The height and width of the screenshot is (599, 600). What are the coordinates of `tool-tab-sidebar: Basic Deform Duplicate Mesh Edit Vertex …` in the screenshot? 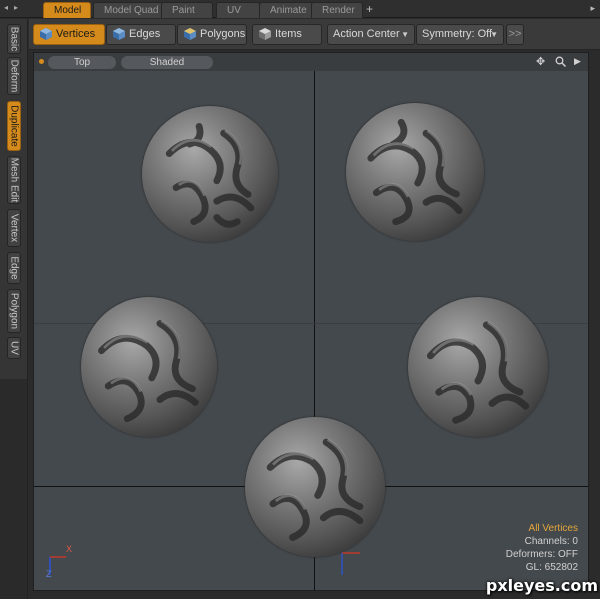 It's located at (14, 309).